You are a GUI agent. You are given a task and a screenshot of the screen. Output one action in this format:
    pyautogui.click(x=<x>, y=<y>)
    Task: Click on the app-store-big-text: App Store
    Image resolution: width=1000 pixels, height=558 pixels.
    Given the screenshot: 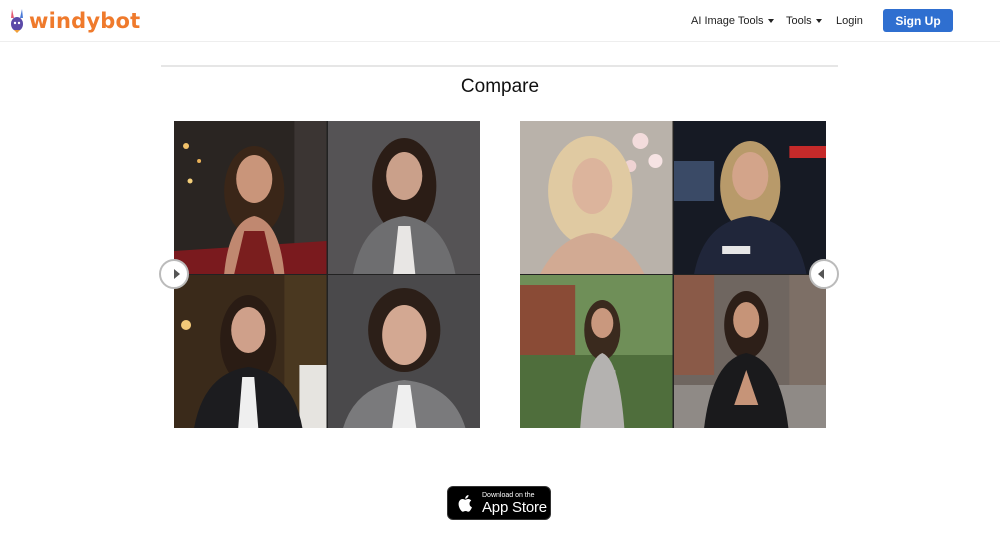 What is the action you would take?
    pyautogui.click(x=514, y=507)
    